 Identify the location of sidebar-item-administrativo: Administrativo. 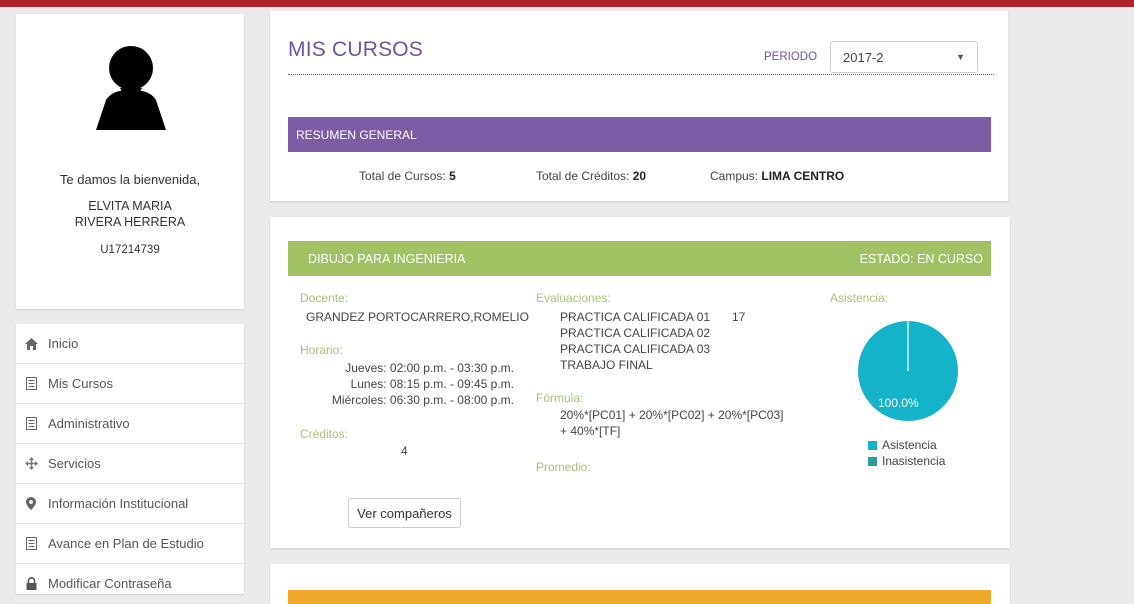
(130, 424).